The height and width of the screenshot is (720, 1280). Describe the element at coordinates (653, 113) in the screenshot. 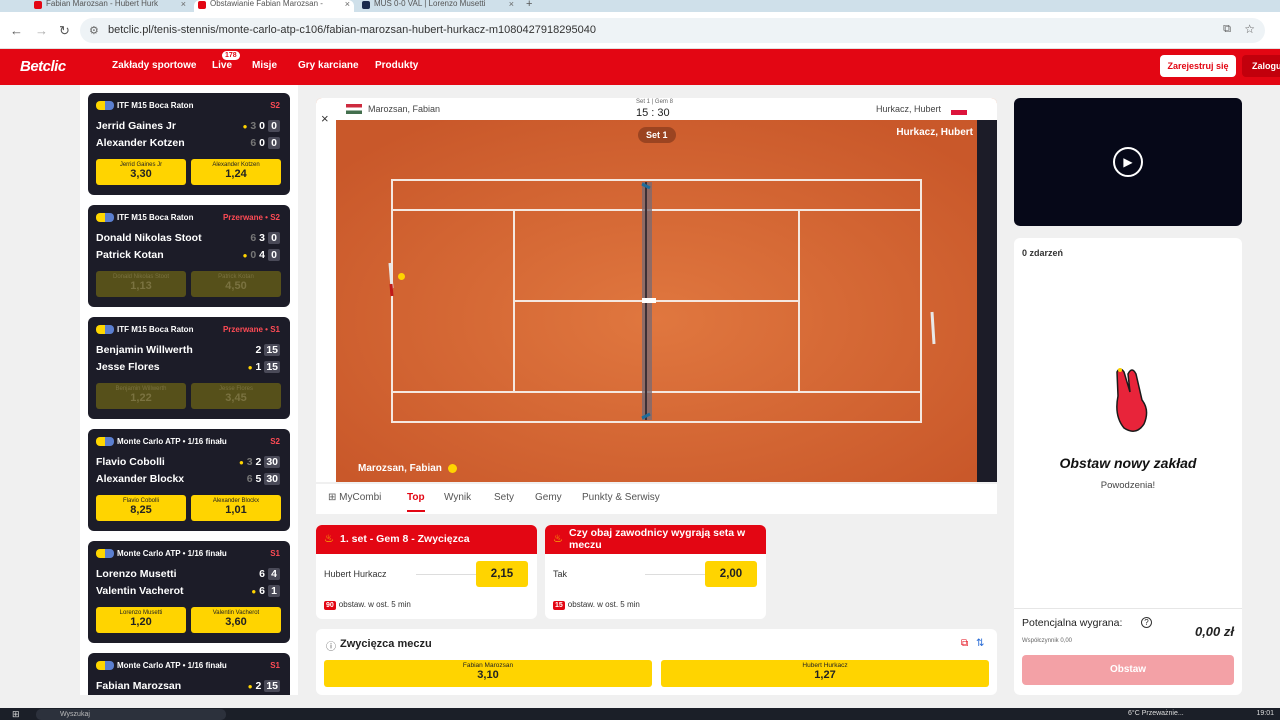

I see `point-score: 15 : 30` at that location.